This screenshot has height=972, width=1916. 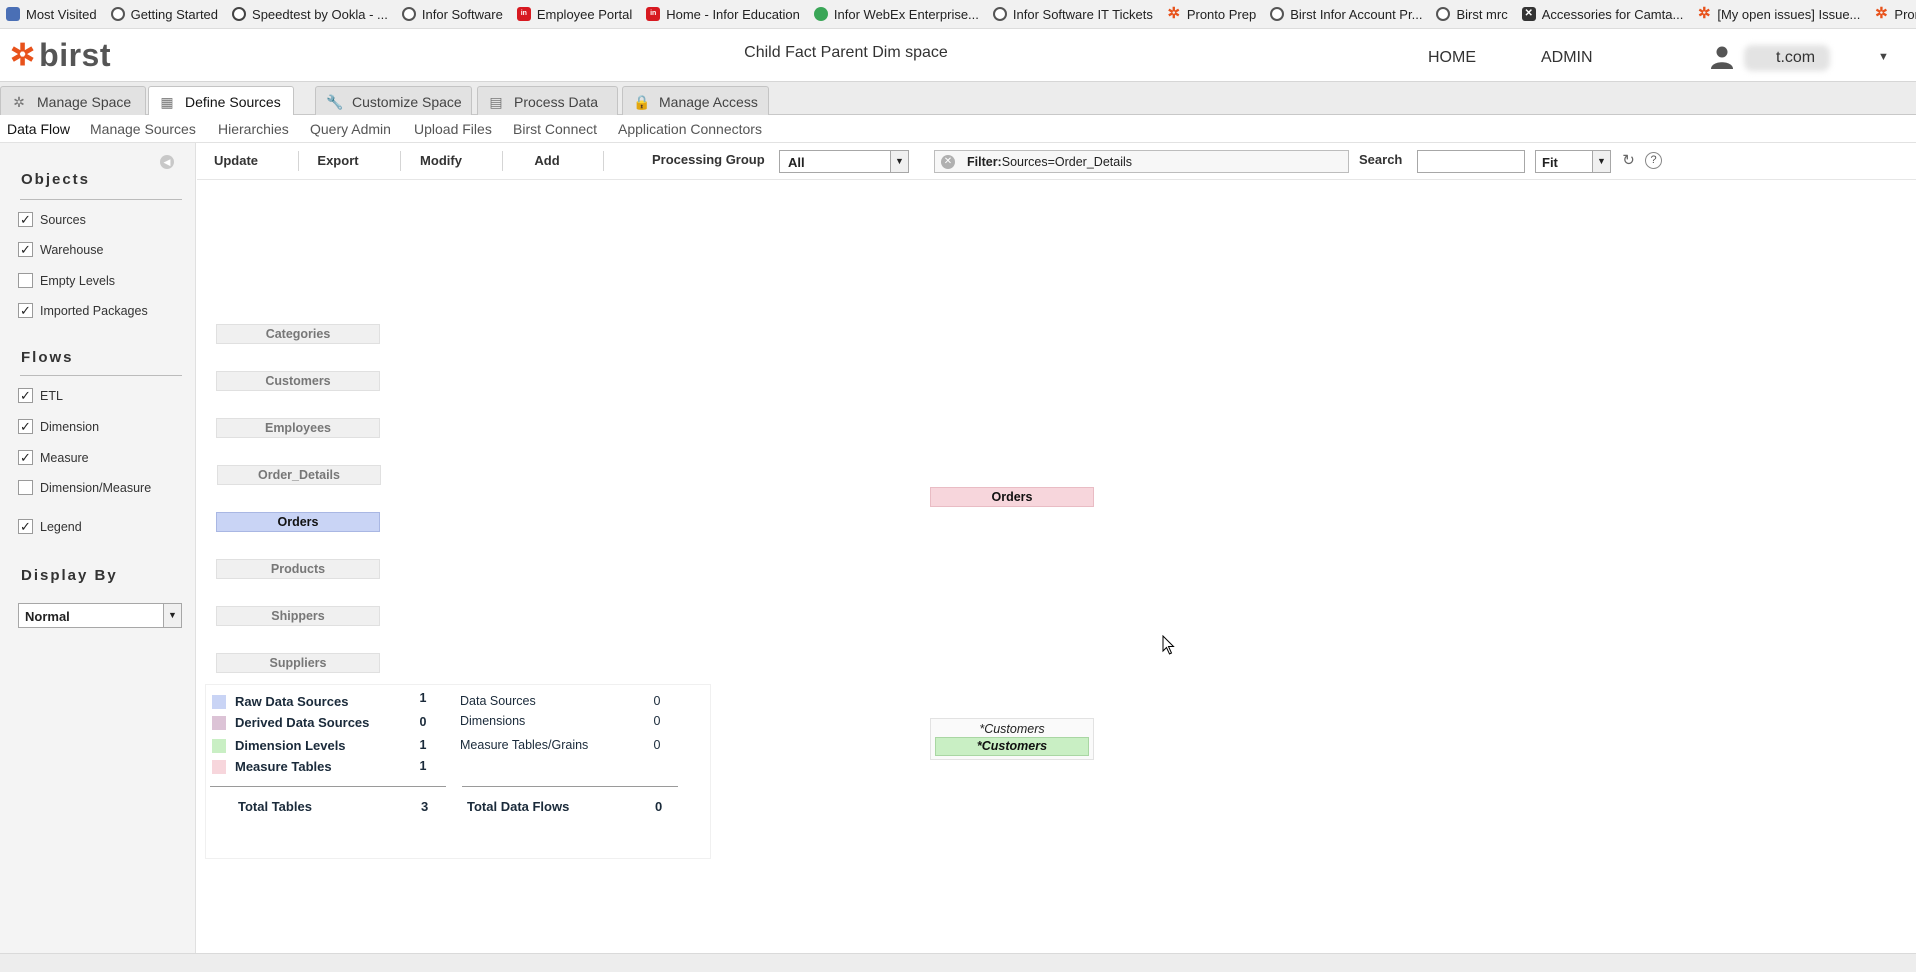 I want to click on search-input, so click(x=1471, y=161).